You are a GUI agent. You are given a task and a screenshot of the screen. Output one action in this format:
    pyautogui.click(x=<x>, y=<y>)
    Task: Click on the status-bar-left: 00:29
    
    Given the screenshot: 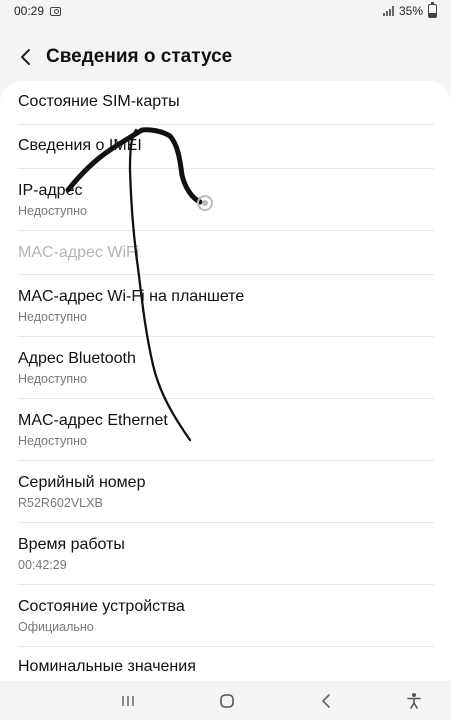 What is the action you would take?
    pyautogui.click(x=38, y=11)
    